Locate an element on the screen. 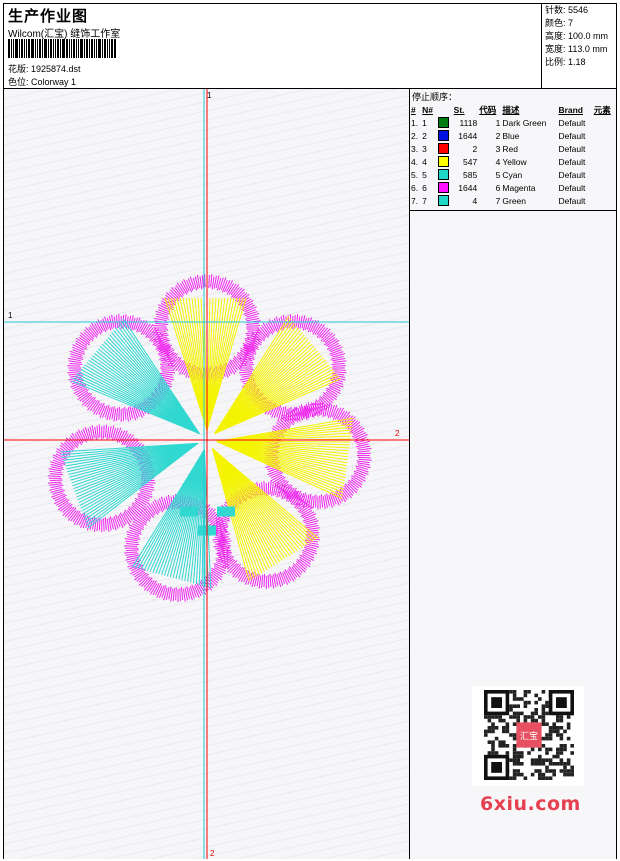  table-row: 2. 2 1644 2 Blue Default is located at coordinates (513, 135).